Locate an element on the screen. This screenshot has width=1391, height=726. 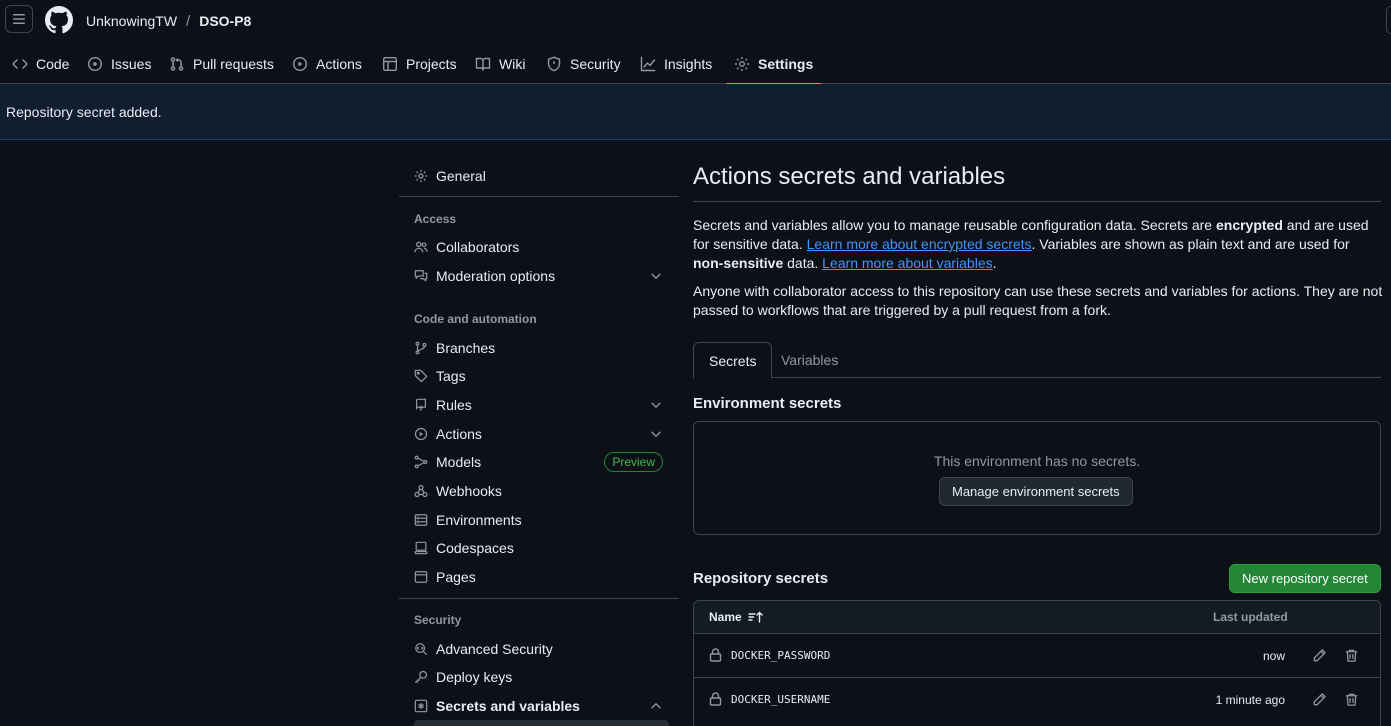
tab-secrets: Secrets is located at coordinates (733, 360).